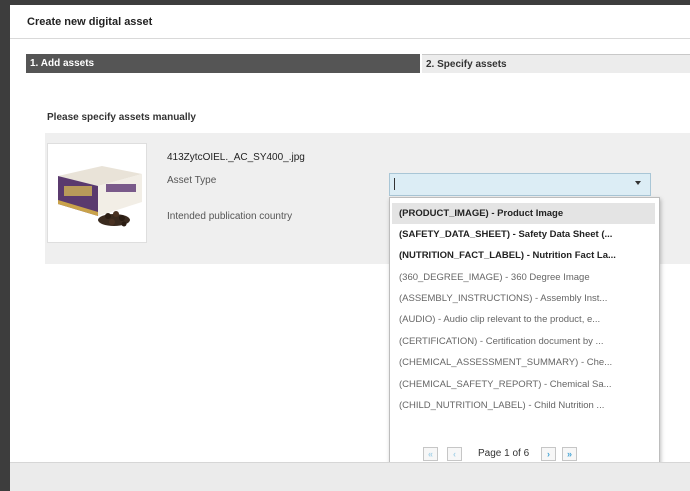 The height and width of the screenshot is (491, 690). I want to click on step-tab-specify-assets: 2. Specify assets, so click(556, 63).